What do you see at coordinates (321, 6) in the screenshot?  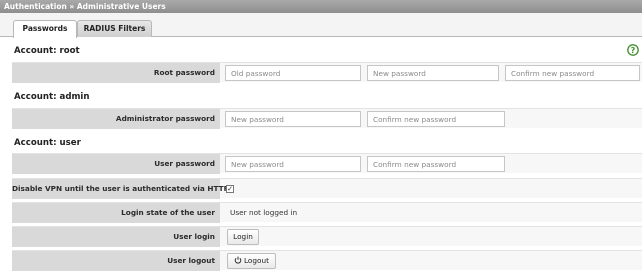 I see `window-title: Authentication » Administrative Users` at bounding box center [321, 6].